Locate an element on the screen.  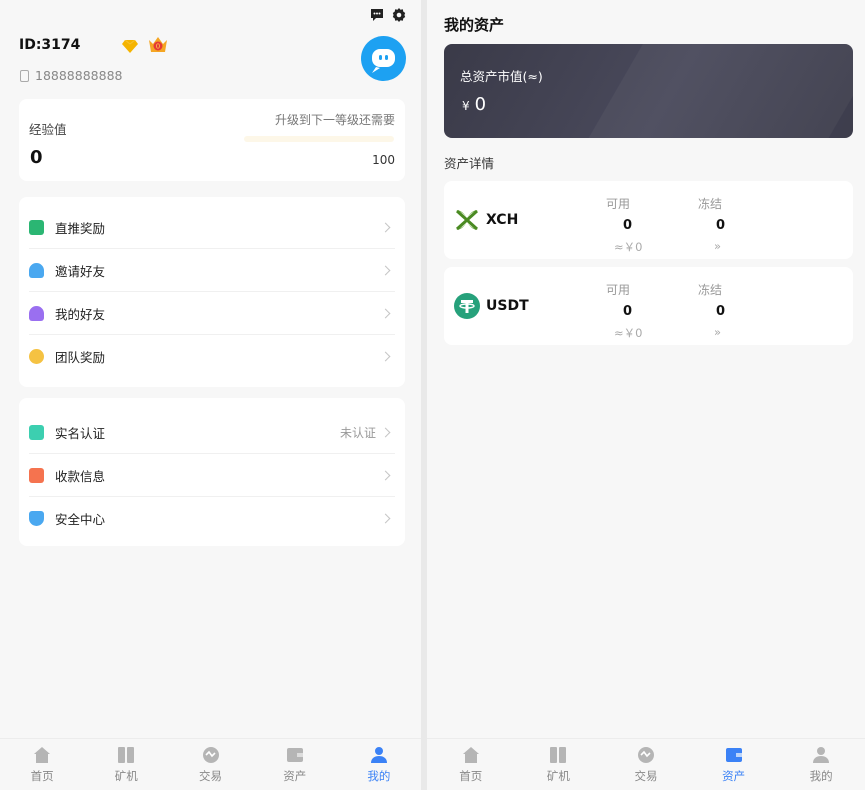
frozen-value: 0 is located at coordinates (720, 311).